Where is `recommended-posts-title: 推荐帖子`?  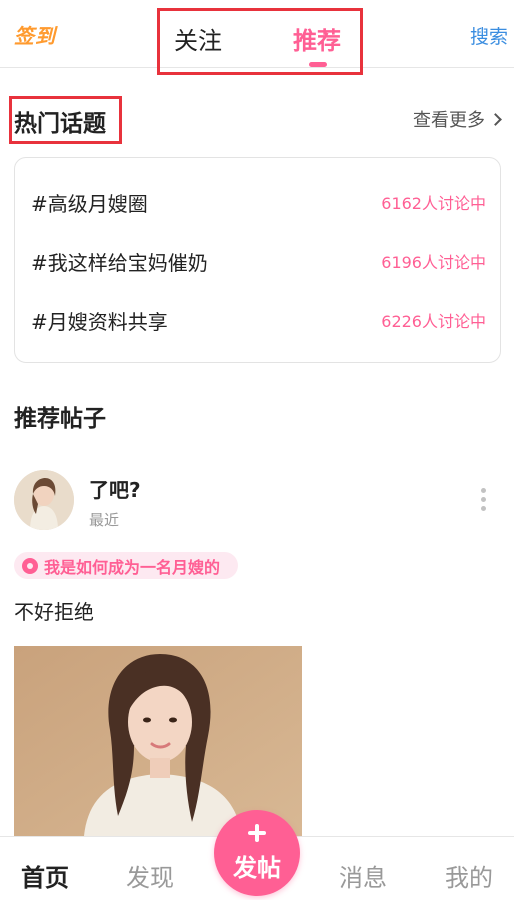
recommended-posts-title: 推荐帖子 is located at coordinates (60, 419).